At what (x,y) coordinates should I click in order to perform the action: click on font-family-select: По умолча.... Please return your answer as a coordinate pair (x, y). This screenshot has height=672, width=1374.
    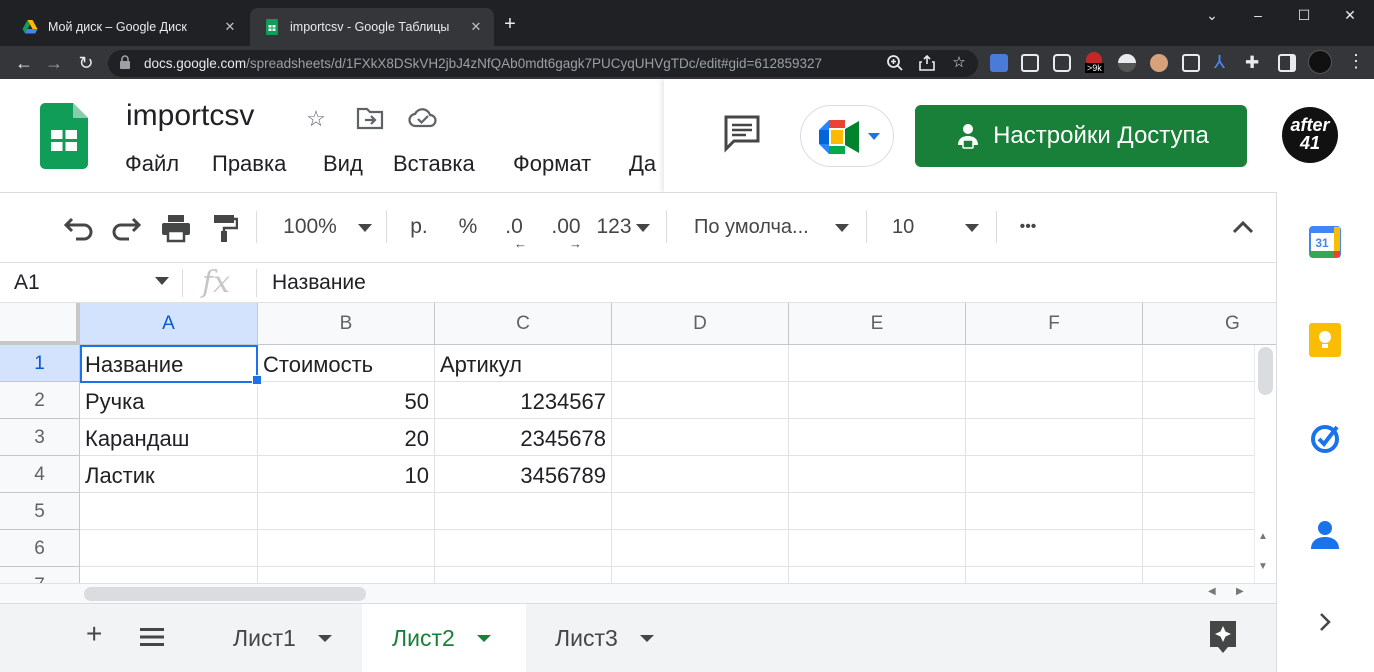
    Looking at the image, I should click on (755, 227).